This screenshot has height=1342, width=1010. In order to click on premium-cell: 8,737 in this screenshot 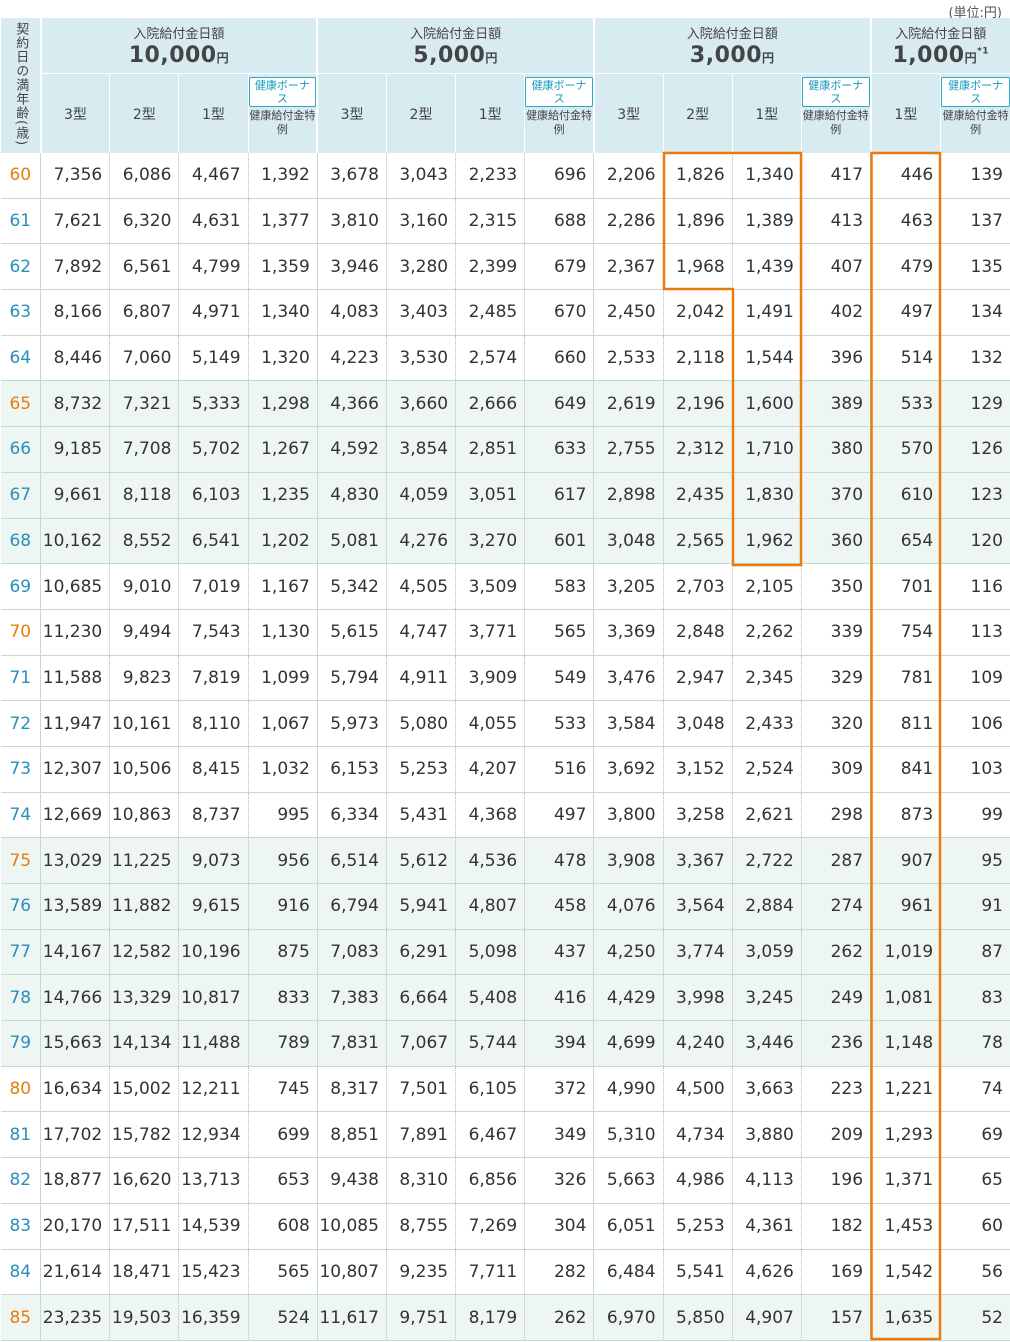, I will do `click(213, 815)`.